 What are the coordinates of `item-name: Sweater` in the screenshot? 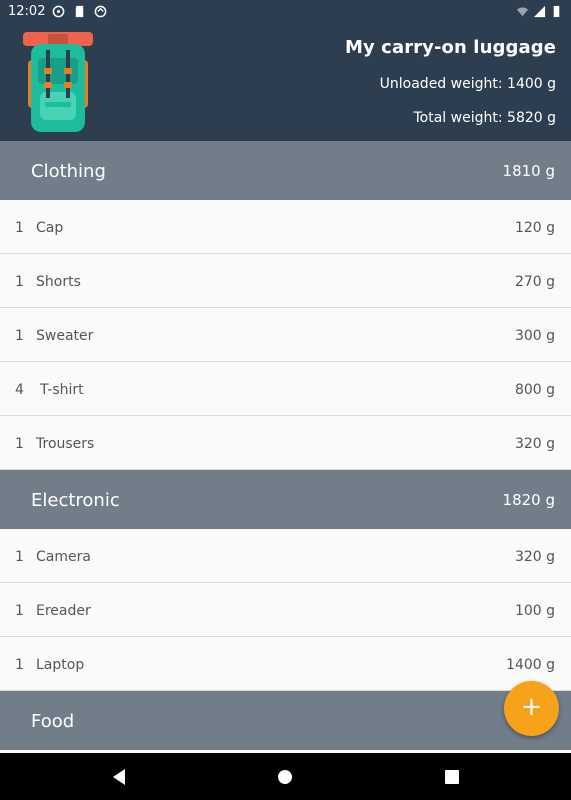 It's located at (65, 336).